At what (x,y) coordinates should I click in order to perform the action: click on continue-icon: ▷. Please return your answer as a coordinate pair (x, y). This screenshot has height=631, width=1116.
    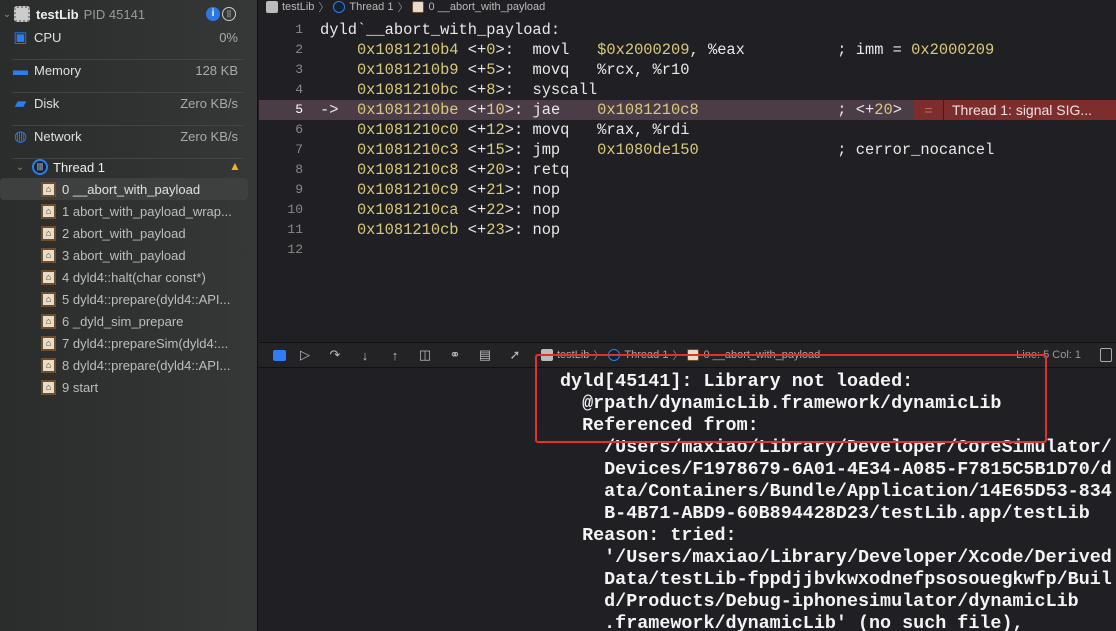
    Looking at the image, I should click on (305, 355).